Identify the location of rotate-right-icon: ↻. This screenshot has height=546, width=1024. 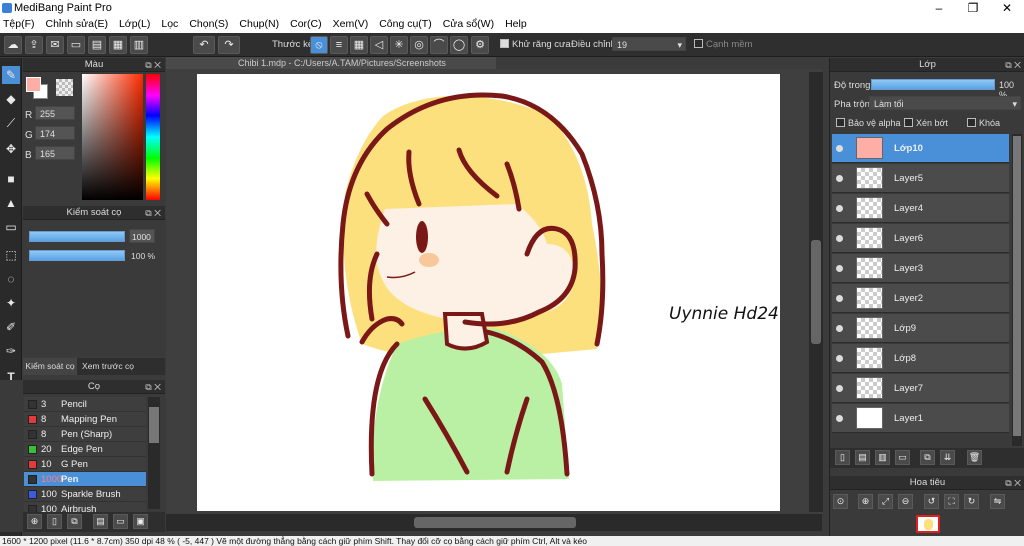
(971, 501).